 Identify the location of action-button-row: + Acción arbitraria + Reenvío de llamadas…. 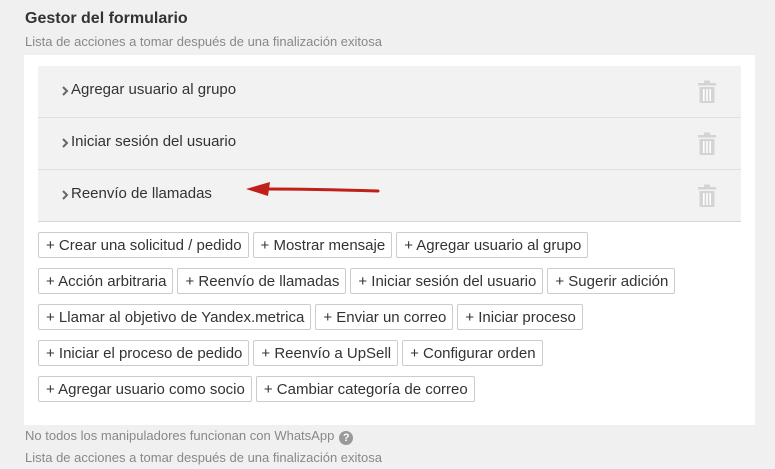
(388, 286).